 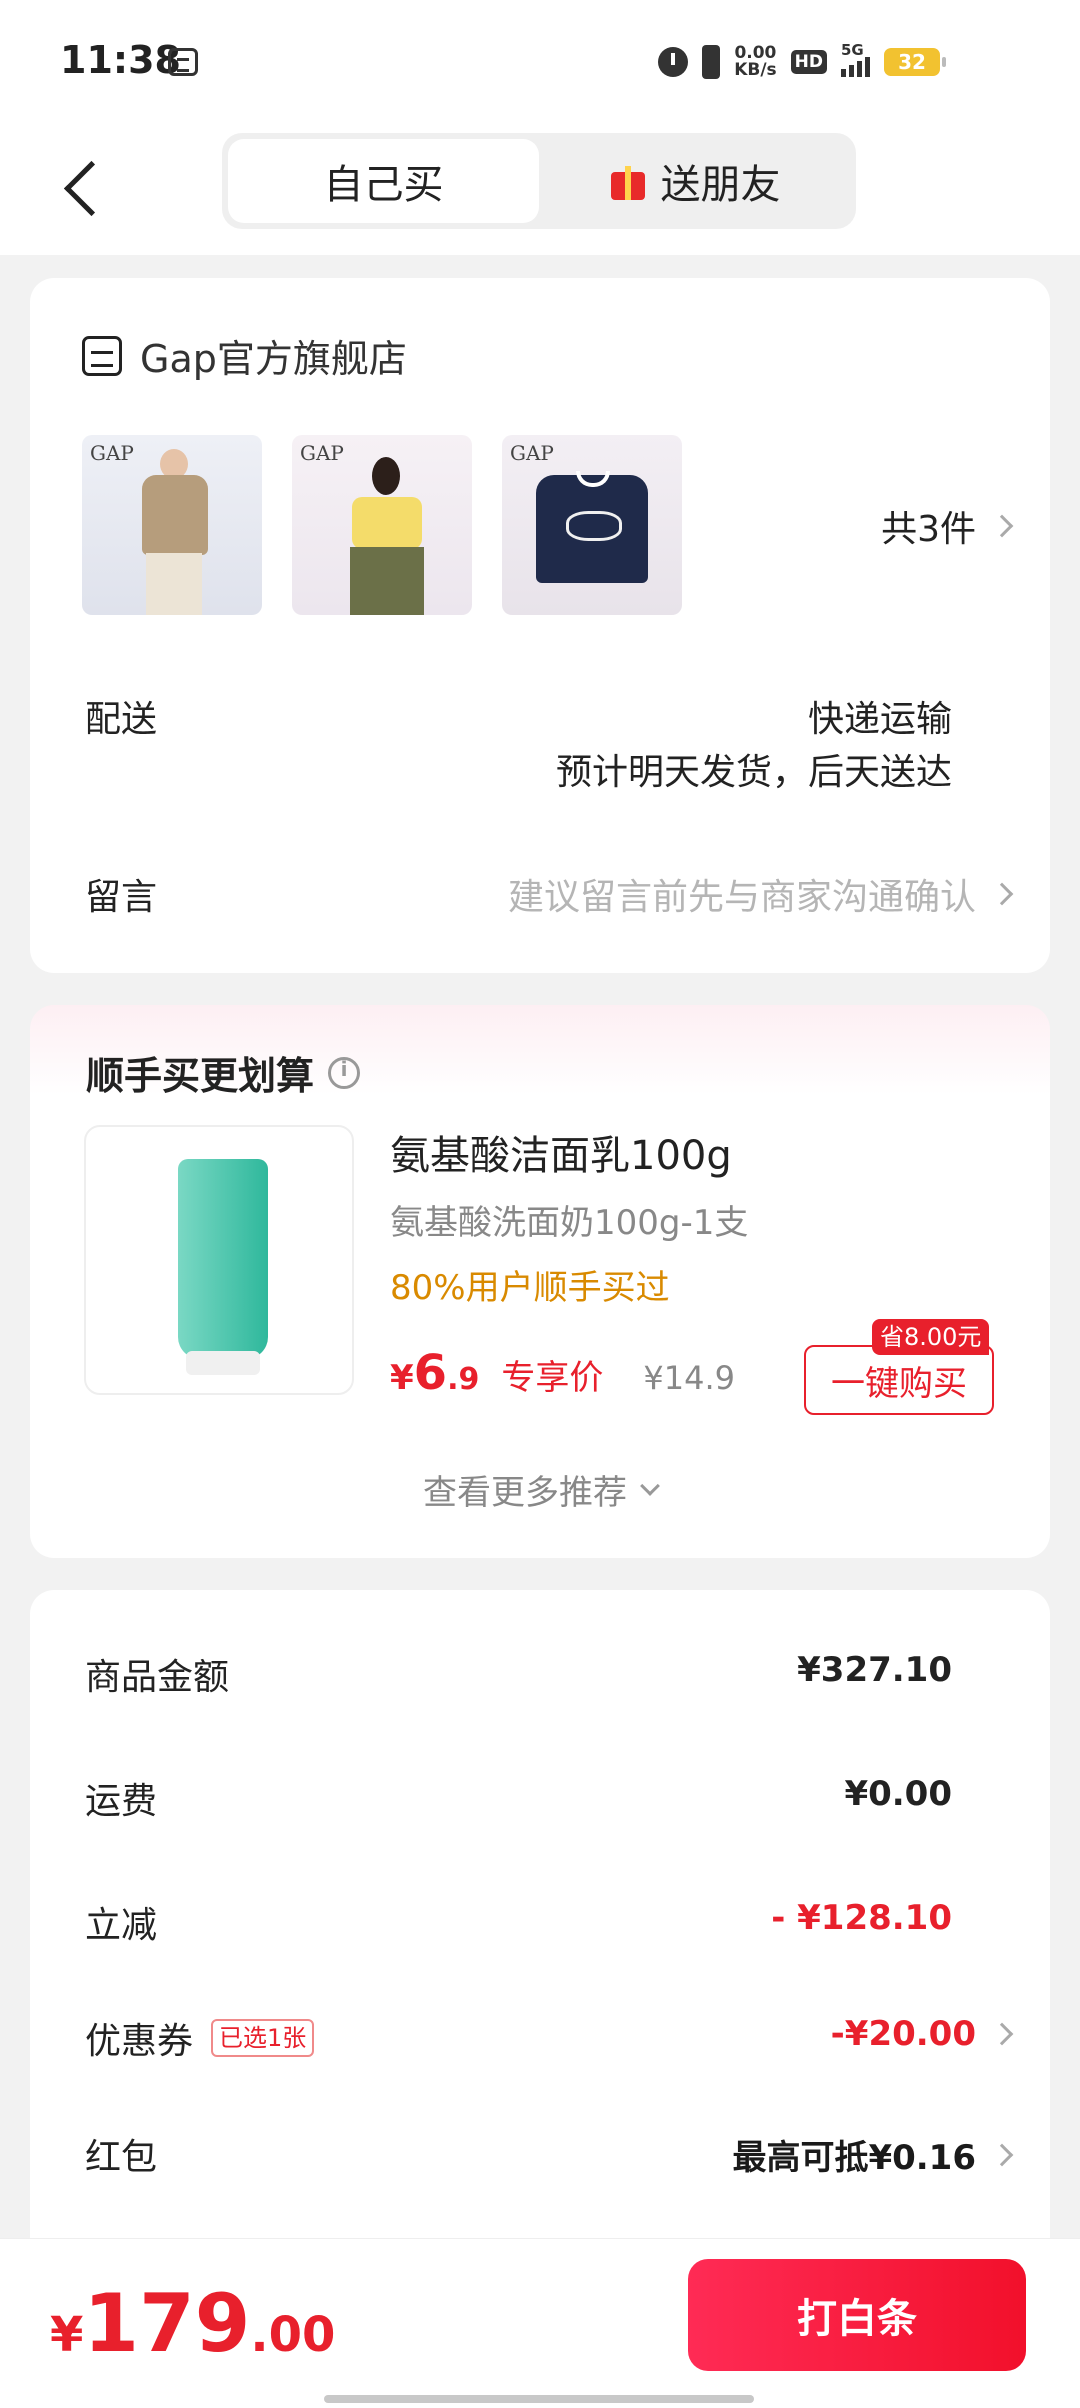 I want to click on status-icons: 0.00 KB/s HD 5G 32, so click(x=802, y=61).